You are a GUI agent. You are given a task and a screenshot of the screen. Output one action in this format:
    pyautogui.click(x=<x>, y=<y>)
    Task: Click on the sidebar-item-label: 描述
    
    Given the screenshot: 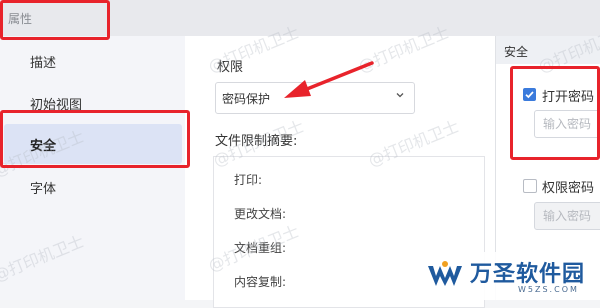 What is the action you would take?
    pyautogui.click(x=43, y=63)
    